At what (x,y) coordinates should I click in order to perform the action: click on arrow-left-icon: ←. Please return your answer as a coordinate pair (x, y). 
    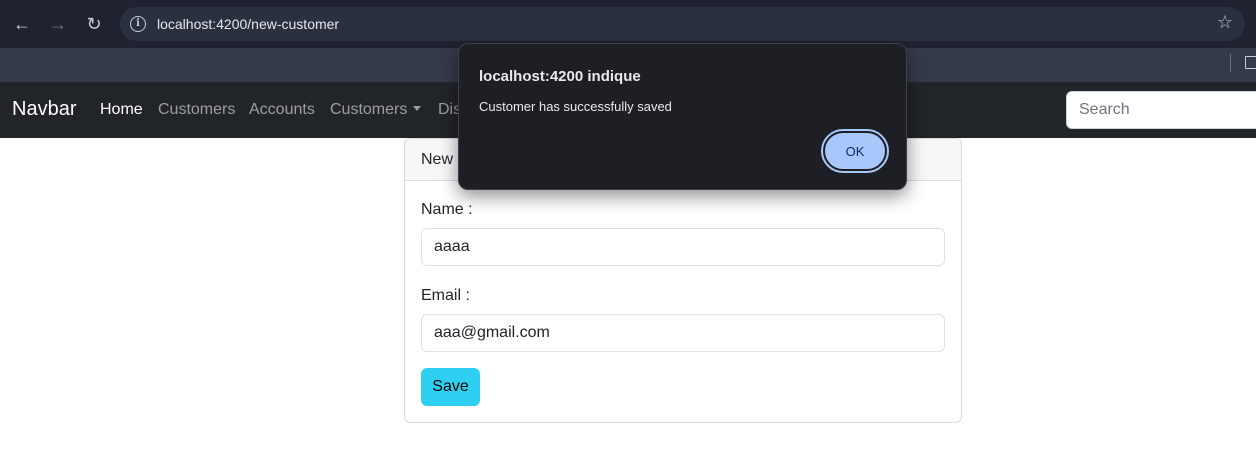
    Looking at the image, I should click on (22, 24).